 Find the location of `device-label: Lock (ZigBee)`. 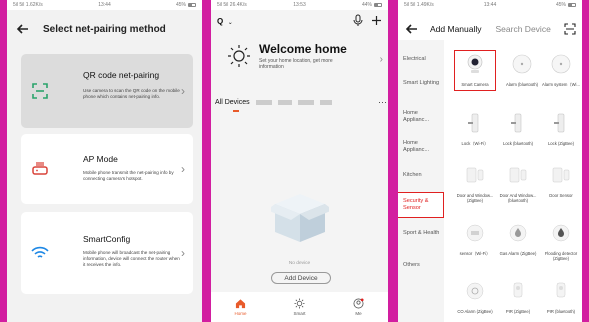

device-label: Lock (ZigBee) is located at coordinates (561, 143).